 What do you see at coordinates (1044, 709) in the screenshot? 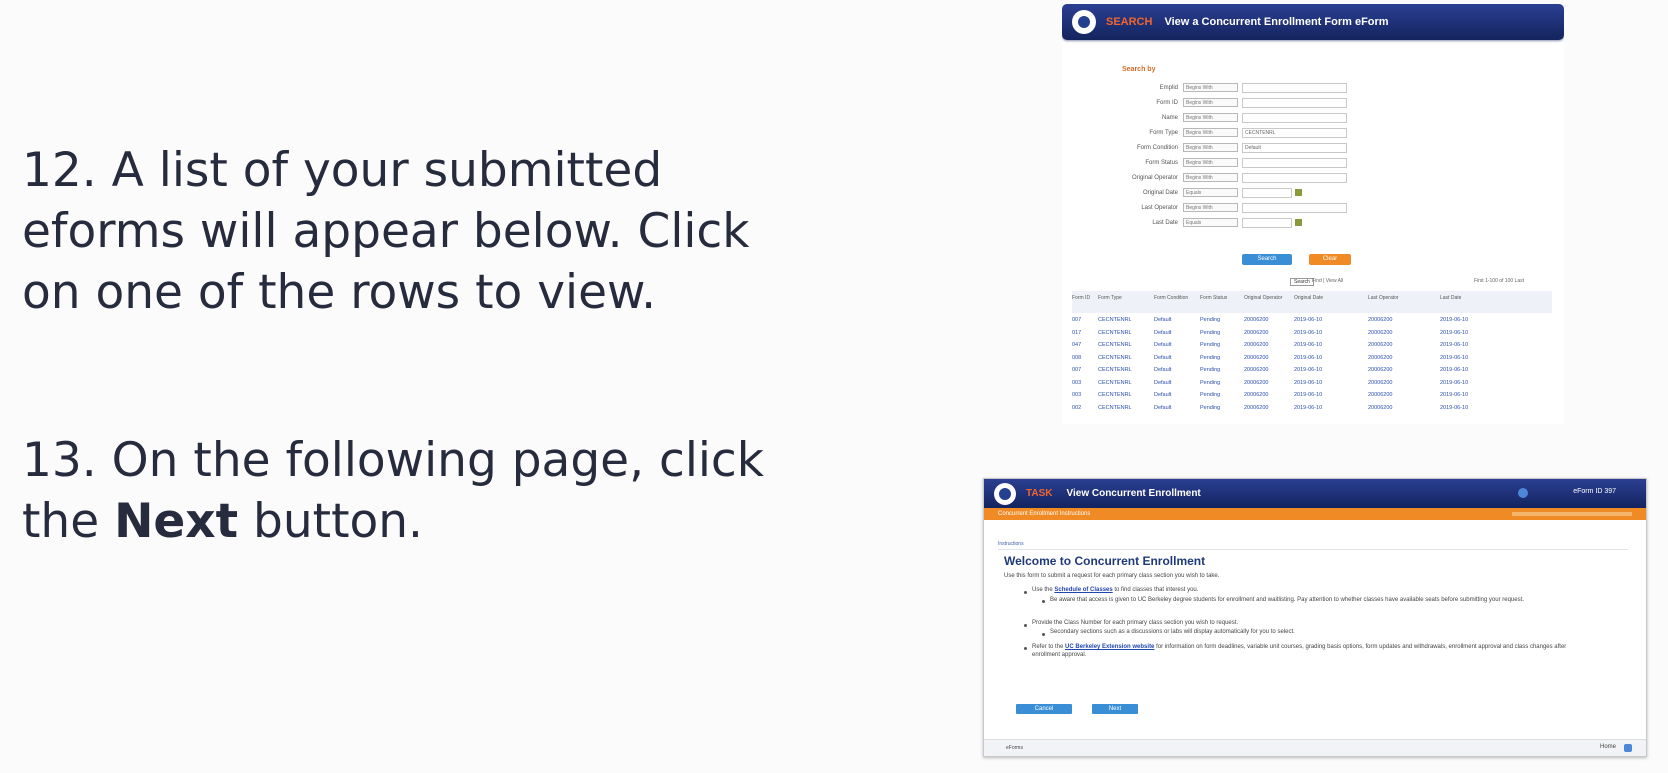
I see `cancel-button: Cancel` at bounding box center [1044, 709].